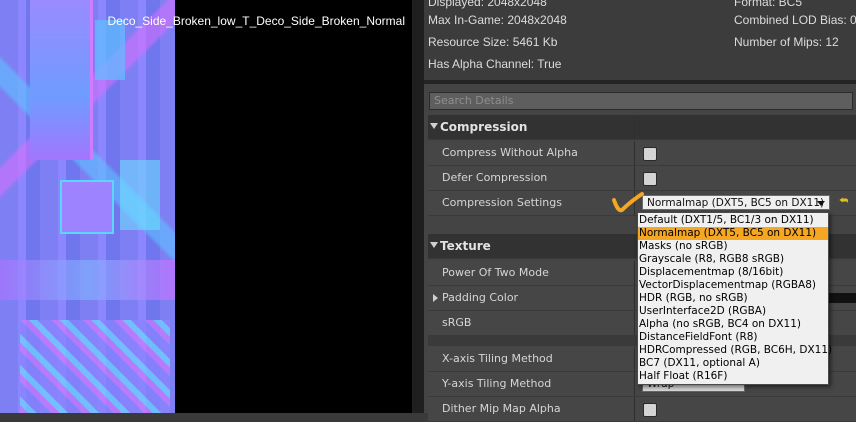  Describe the element at coordinates (495, 177) in the screenshot. I see `prop-label: Defer Compression` at that location.